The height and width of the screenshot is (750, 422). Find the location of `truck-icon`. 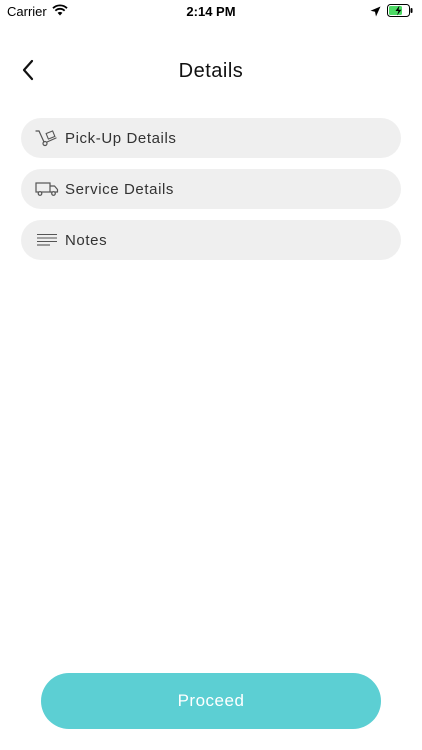

truck-icon is located at coordinates (47, 189).